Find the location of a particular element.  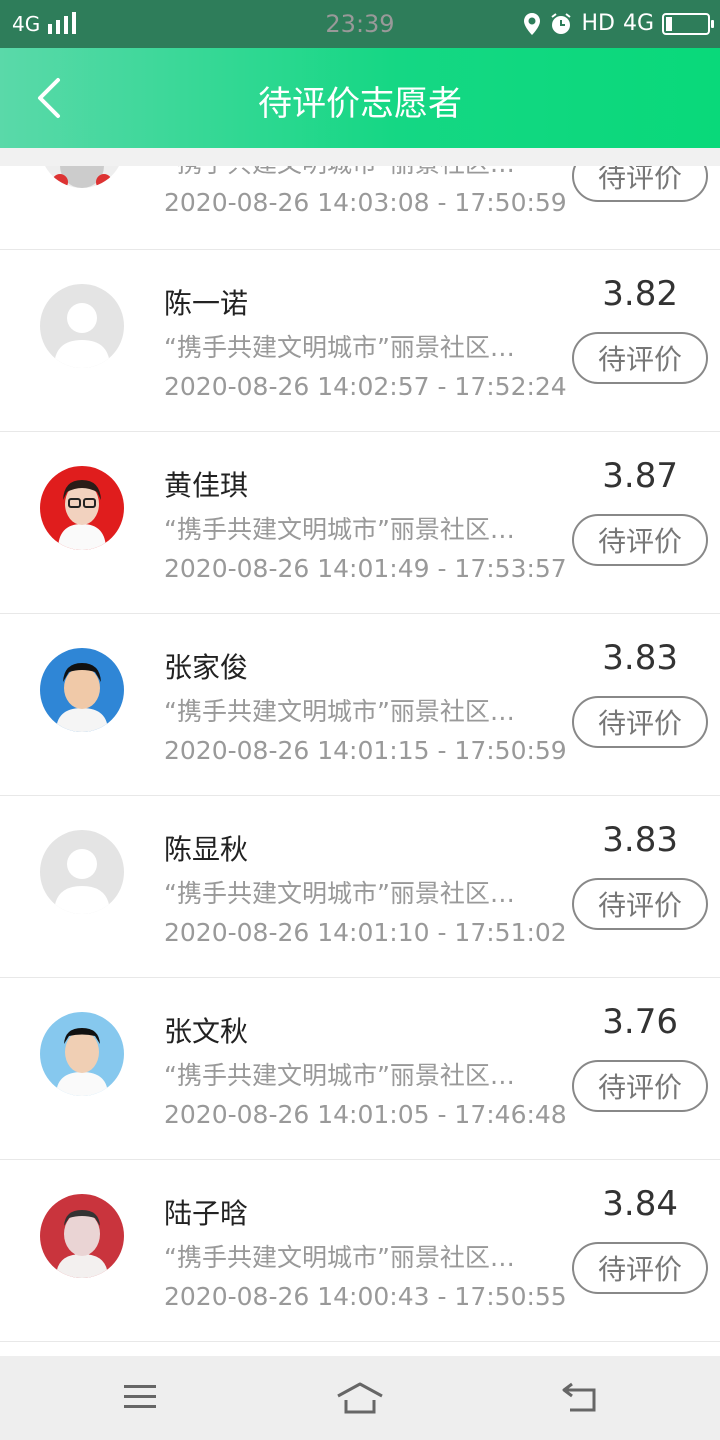

time-range: 2020-08-26 14:01:10 - 17:51:02 is located at coordinates (365, 932).